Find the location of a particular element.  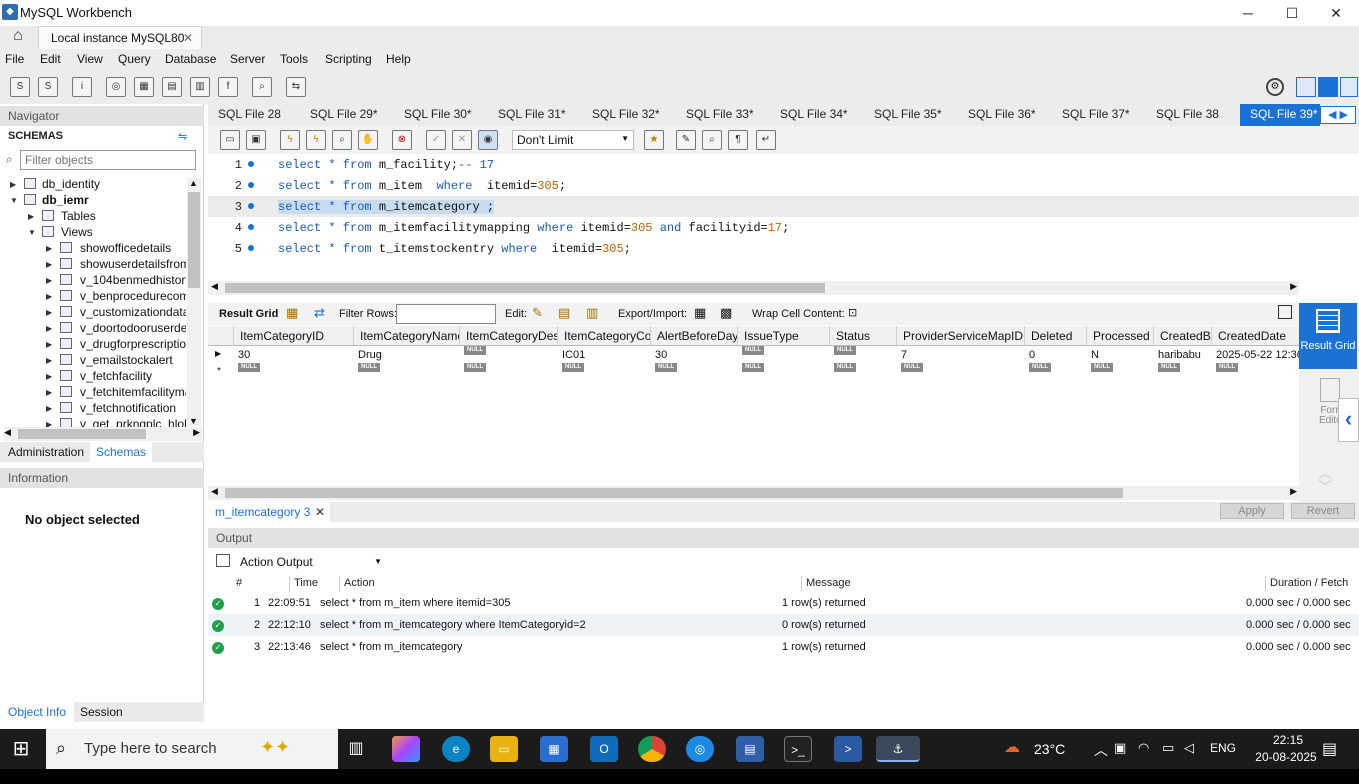

result-grid-button: Result Grid is located at coordinates (1328, 336).